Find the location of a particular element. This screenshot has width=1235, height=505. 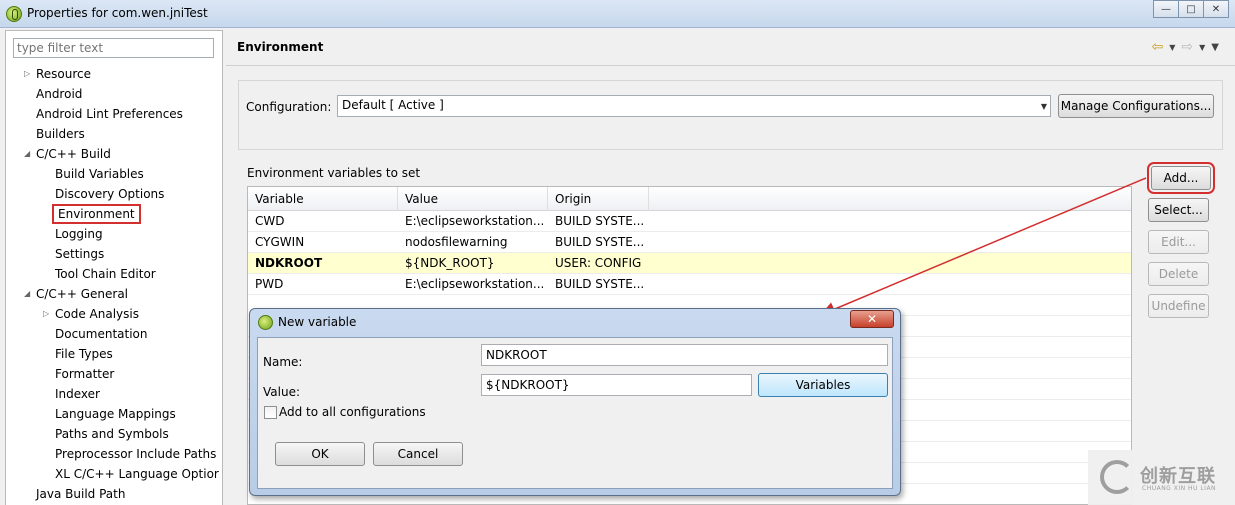

tree-item-label: Environment is located at coordinates (96, 214).